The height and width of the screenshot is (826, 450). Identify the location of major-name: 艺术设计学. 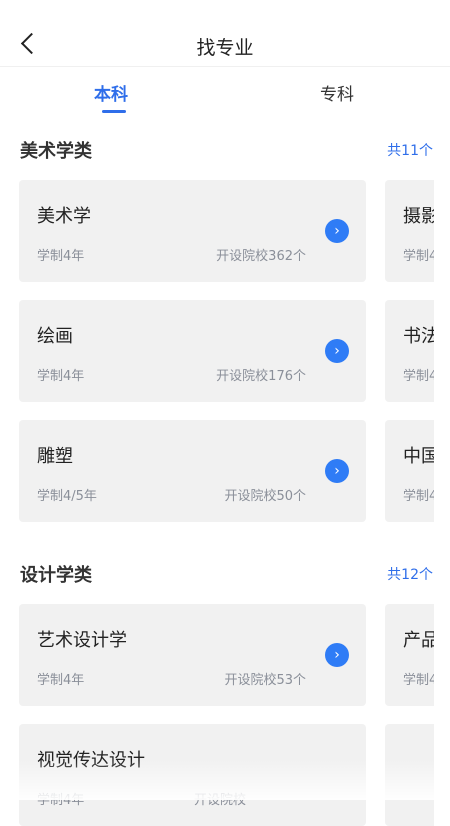
(82, 640).